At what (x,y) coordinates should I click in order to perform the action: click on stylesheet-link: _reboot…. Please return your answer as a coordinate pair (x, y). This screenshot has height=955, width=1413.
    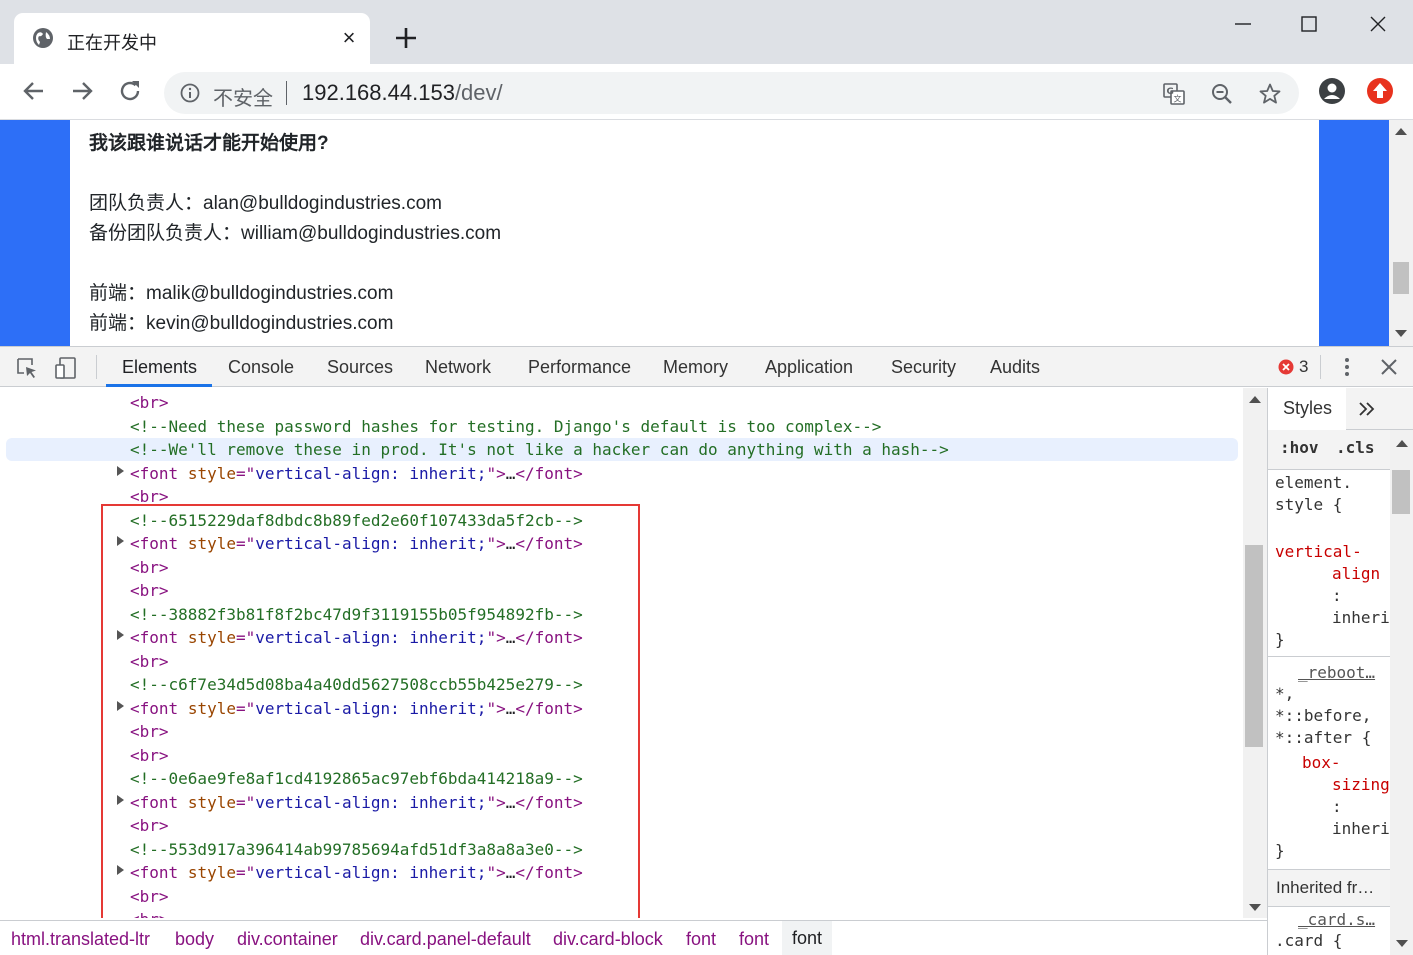
    Looking at the image, I should click on (1336, 672).